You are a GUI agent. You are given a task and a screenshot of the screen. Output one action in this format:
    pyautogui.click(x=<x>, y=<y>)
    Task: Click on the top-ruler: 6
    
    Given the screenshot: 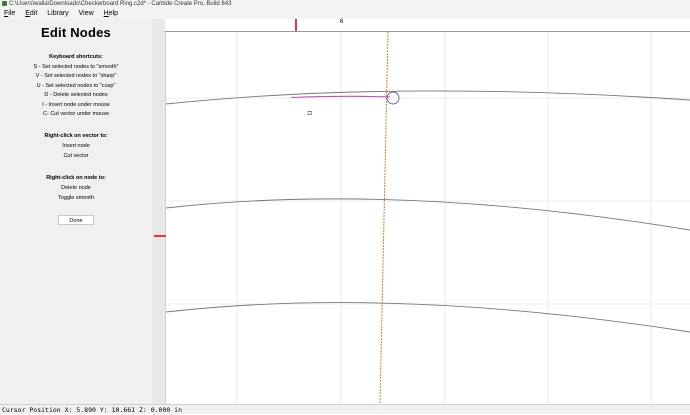 What is the action you would take?
    pyautogui.click(x=427, y=25)
    